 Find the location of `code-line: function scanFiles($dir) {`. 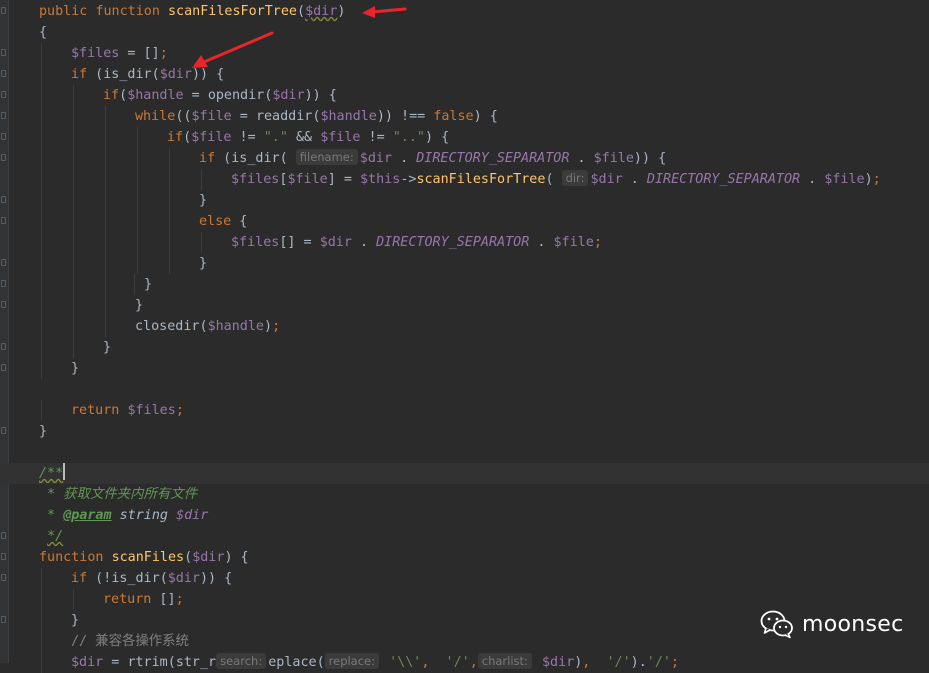

code-line: function scanFiles($dir) { is located at coordinates (464, 557).